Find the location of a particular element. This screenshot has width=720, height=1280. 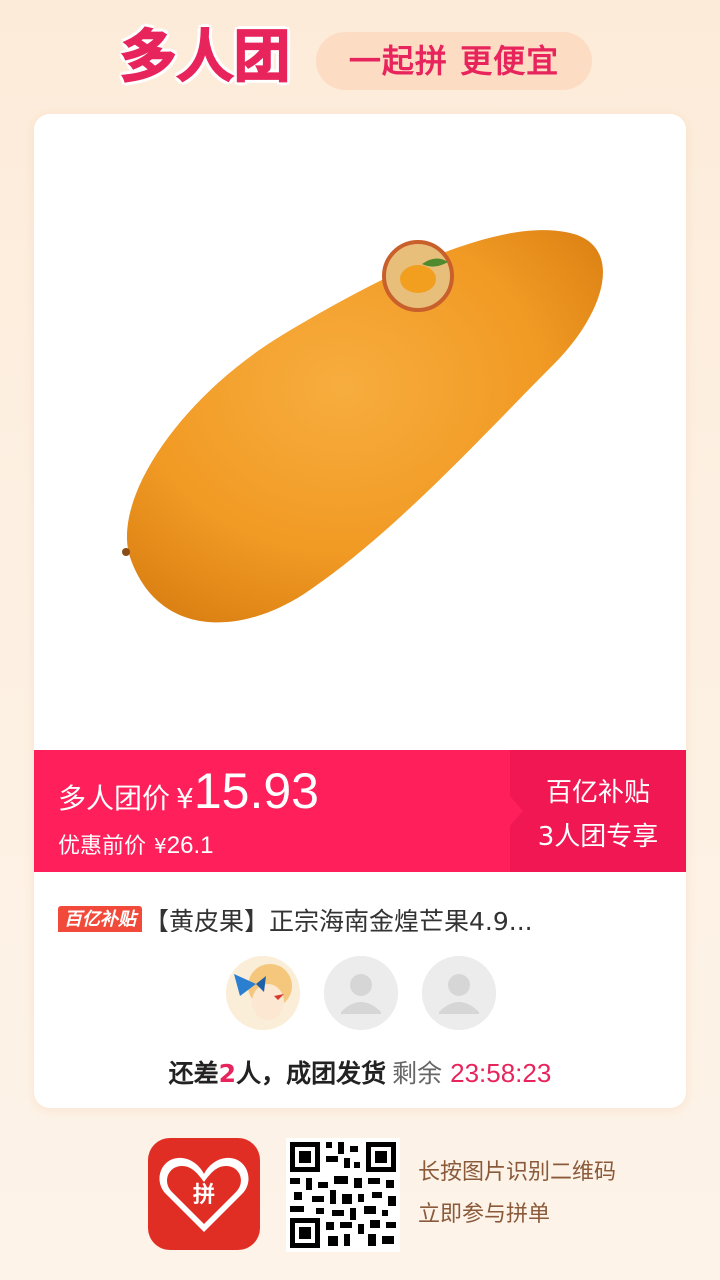

heart-logo-icon: 拼 is located at coordinates (204, 1194).